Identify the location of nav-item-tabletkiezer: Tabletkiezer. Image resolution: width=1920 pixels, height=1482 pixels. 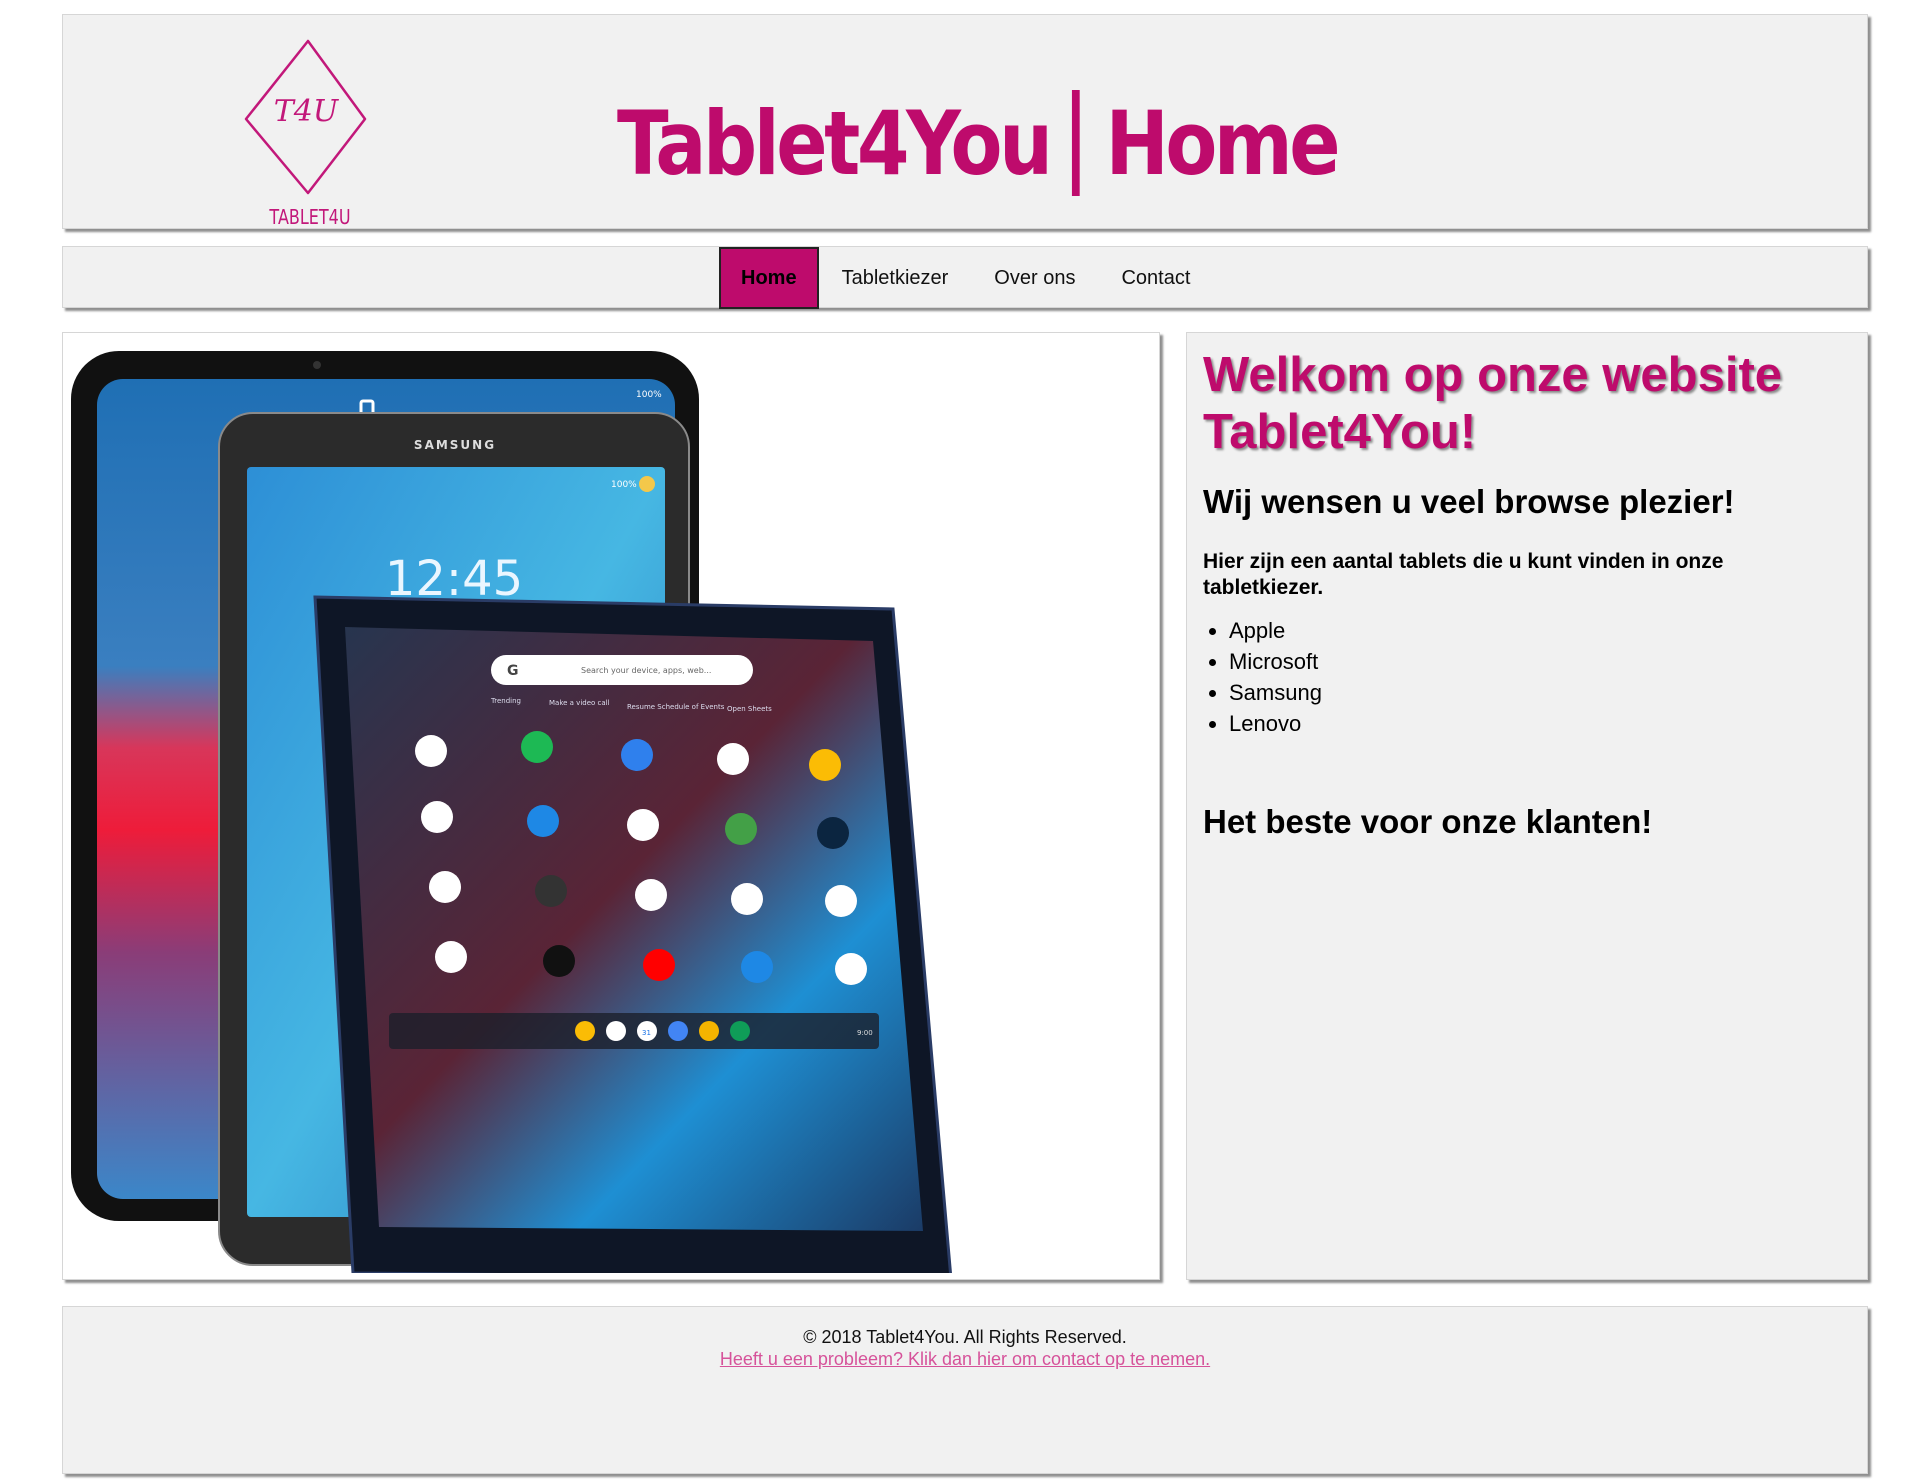
(895, 278).